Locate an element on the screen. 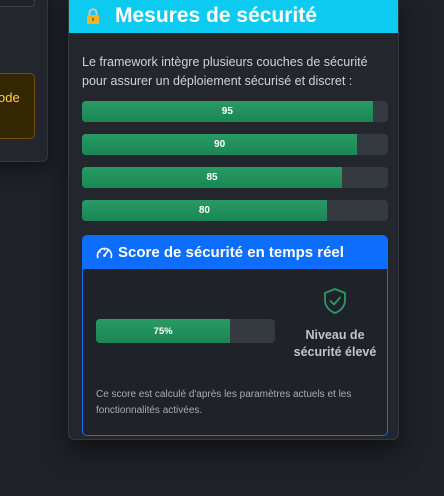  security-layer-bar-fill: 85 is located at coordinates (212, 177).